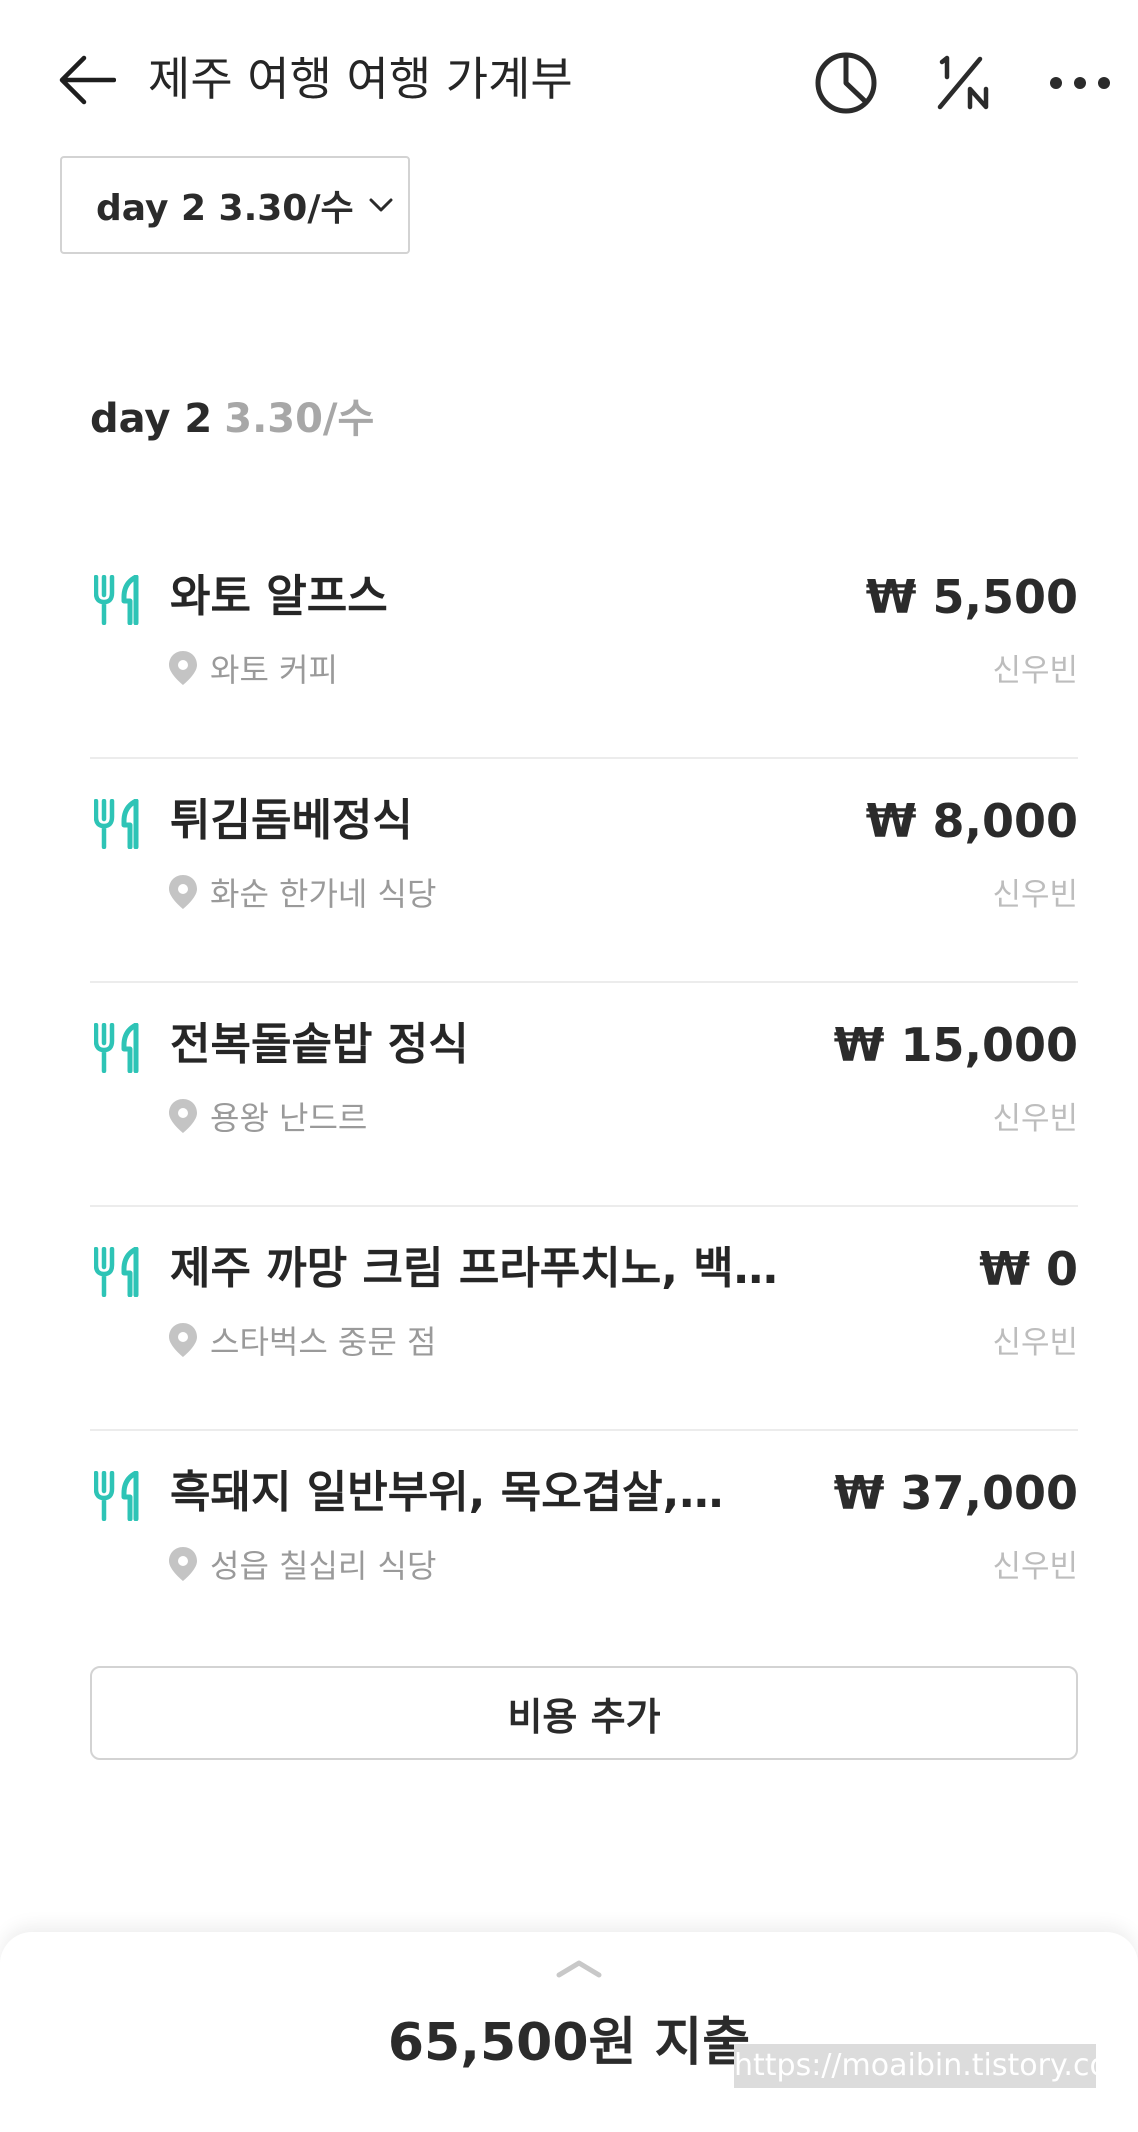  I want to click on expense-name: 와토 알프스, so click(279, 596).